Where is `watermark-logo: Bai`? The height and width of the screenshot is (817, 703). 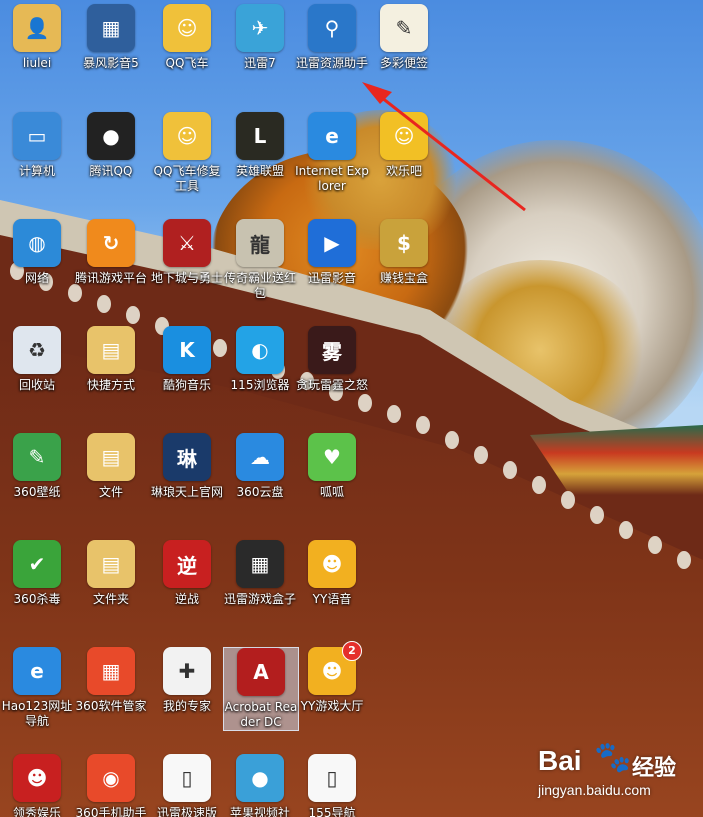
watermark-logo: Bai is located at coordinates (560, 760).